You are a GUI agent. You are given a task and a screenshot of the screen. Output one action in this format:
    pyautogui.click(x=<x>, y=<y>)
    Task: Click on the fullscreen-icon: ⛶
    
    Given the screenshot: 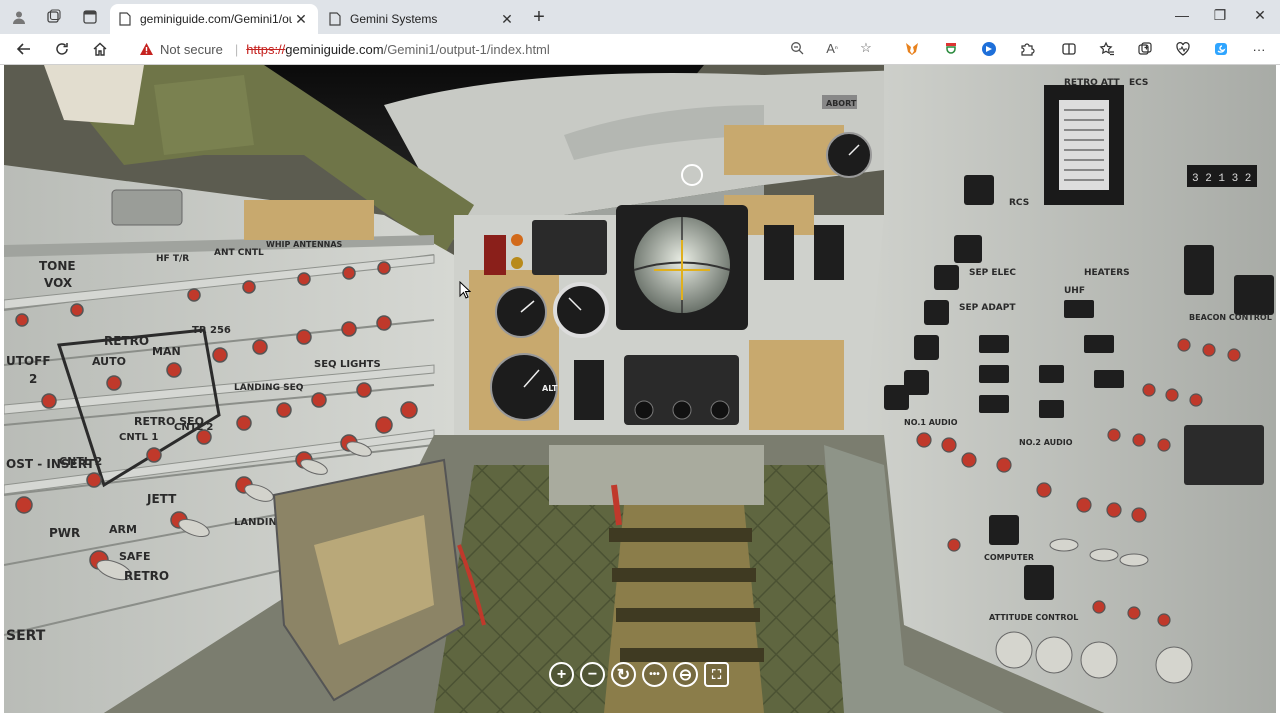 What is the action you would take?
    pyautogui.click(x=716, y=674)
    